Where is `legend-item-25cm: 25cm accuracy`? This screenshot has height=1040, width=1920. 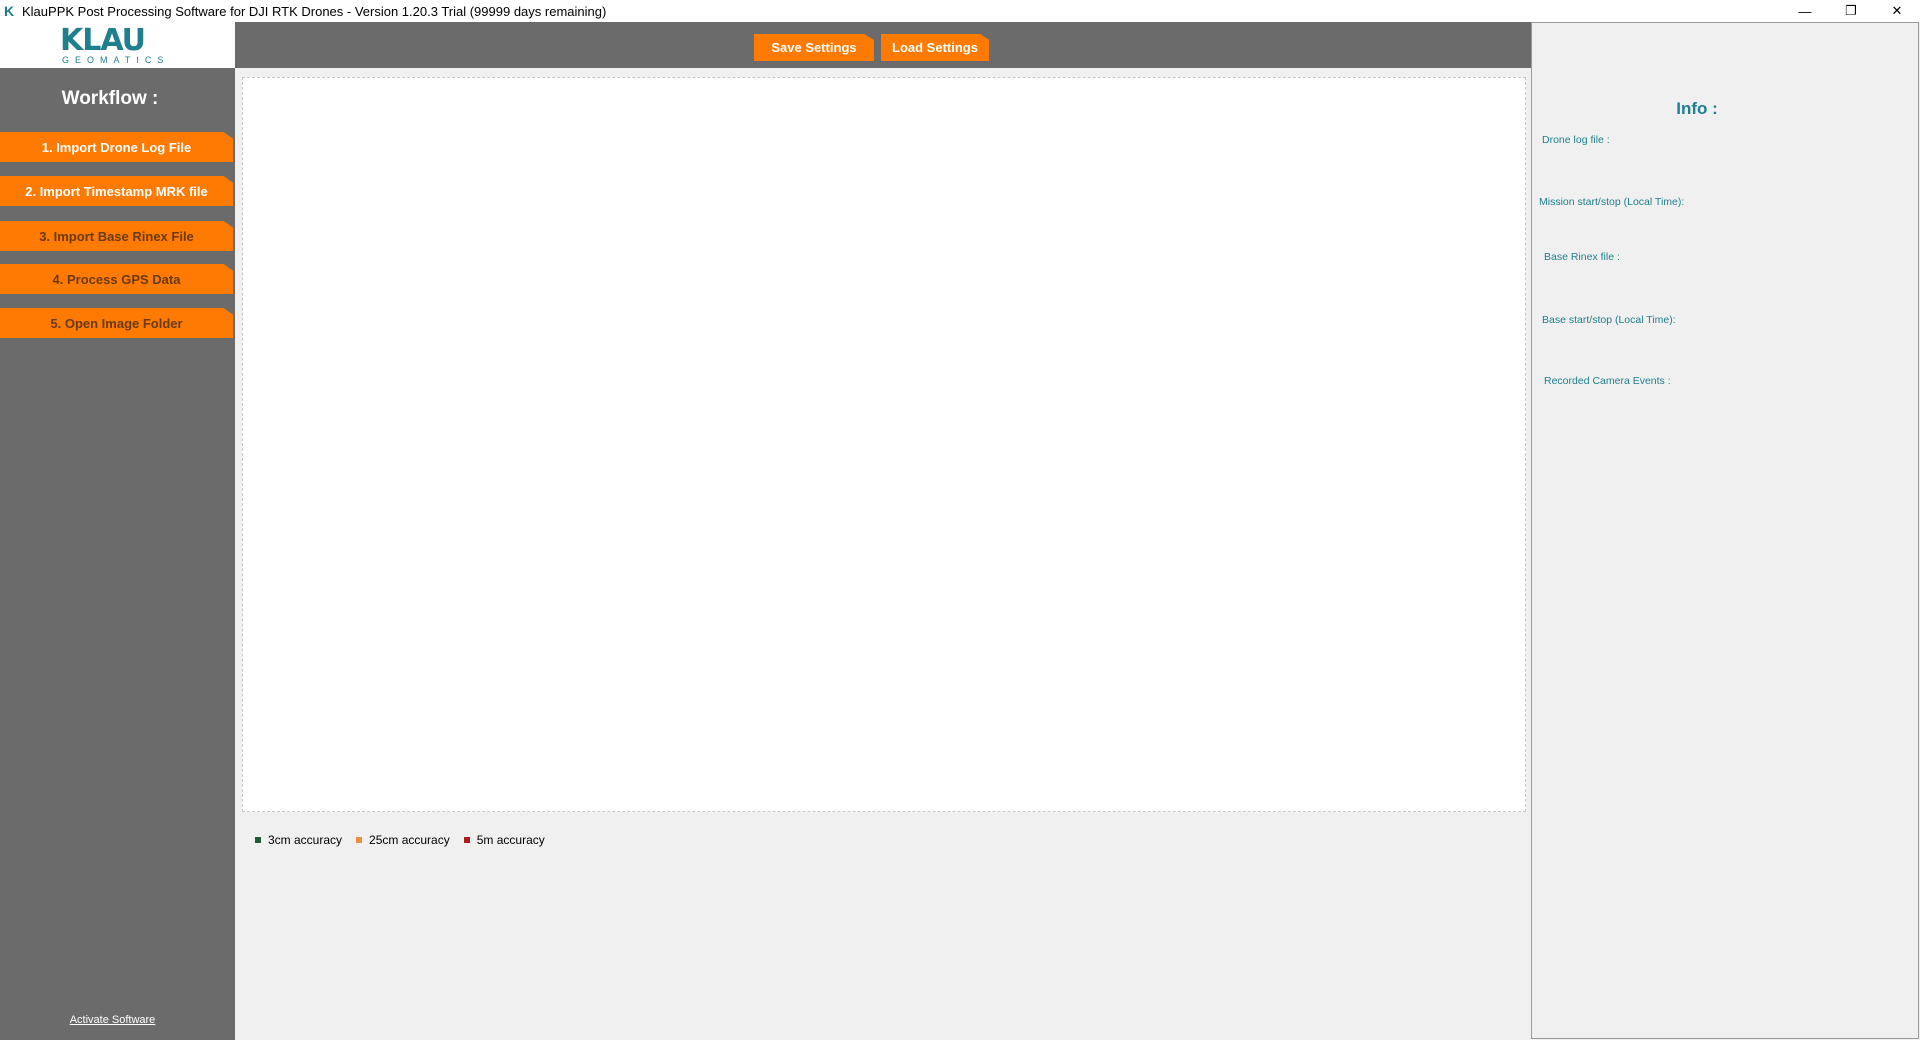 legend-item-25cm: 25cm accuracy is located at coordinates (403, 840).